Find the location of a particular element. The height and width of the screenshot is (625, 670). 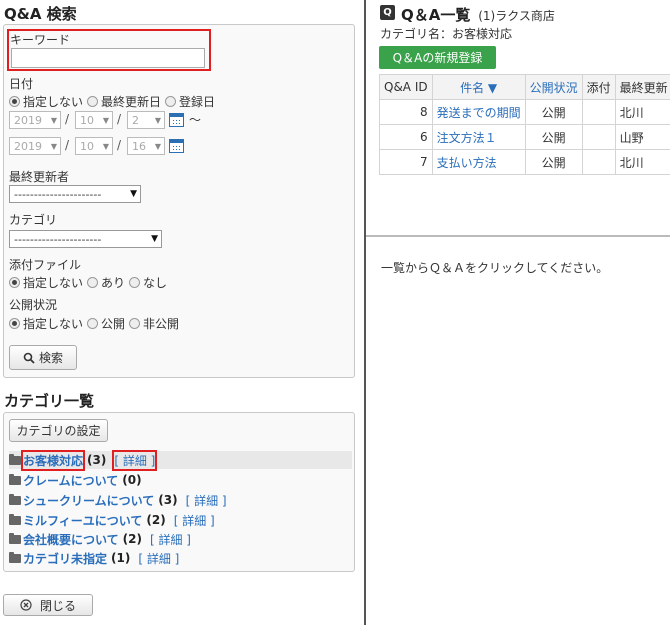

to-year-select: 2019 ▼ is located at coordinates (35, 146).